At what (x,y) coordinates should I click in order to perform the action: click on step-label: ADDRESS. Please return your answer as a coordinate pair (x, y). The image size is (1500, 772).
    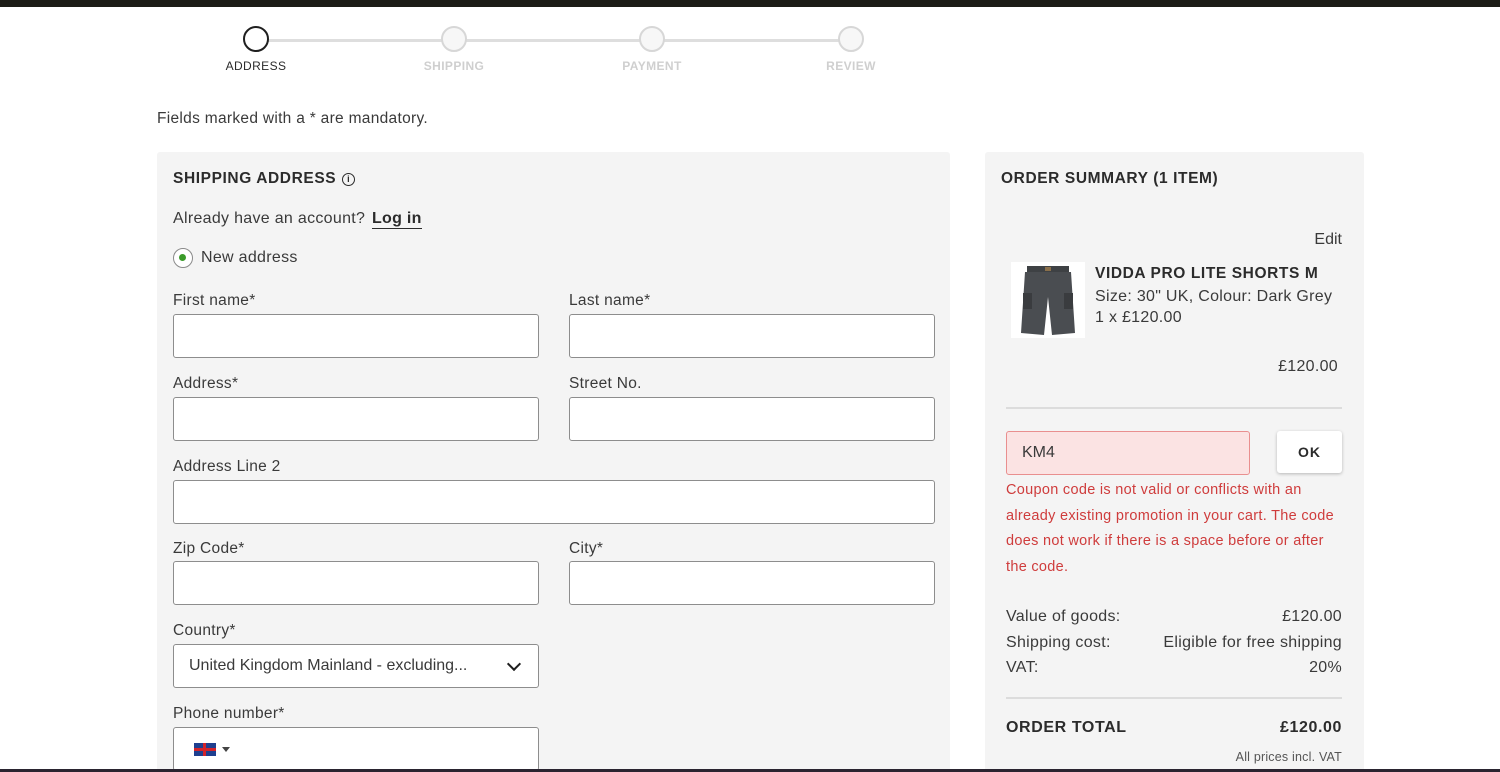
    Looking at the image, I should click on (256, 66).